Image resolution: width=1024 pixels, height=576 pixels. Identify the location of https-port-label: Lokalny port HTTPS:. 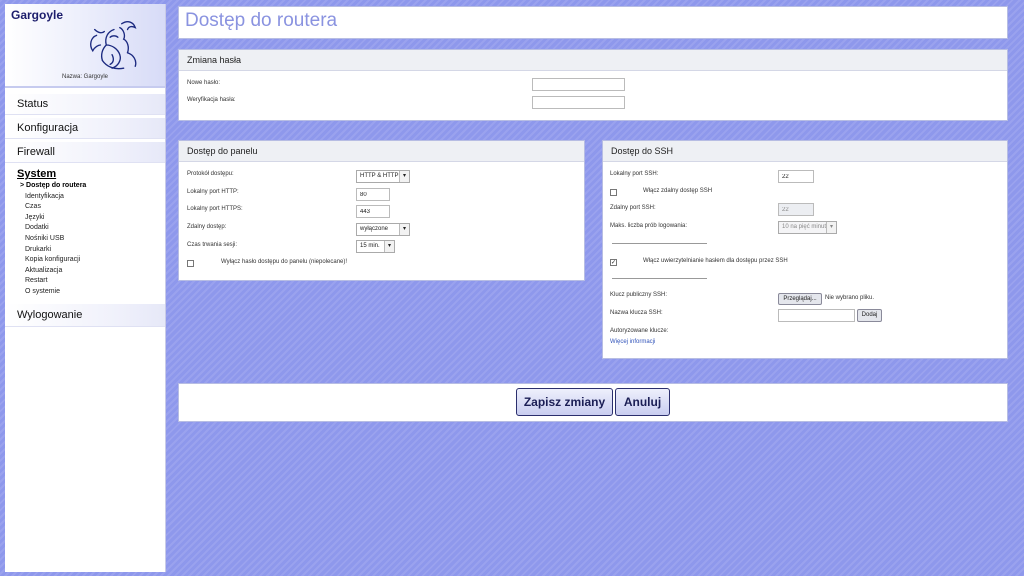
(215, 209).